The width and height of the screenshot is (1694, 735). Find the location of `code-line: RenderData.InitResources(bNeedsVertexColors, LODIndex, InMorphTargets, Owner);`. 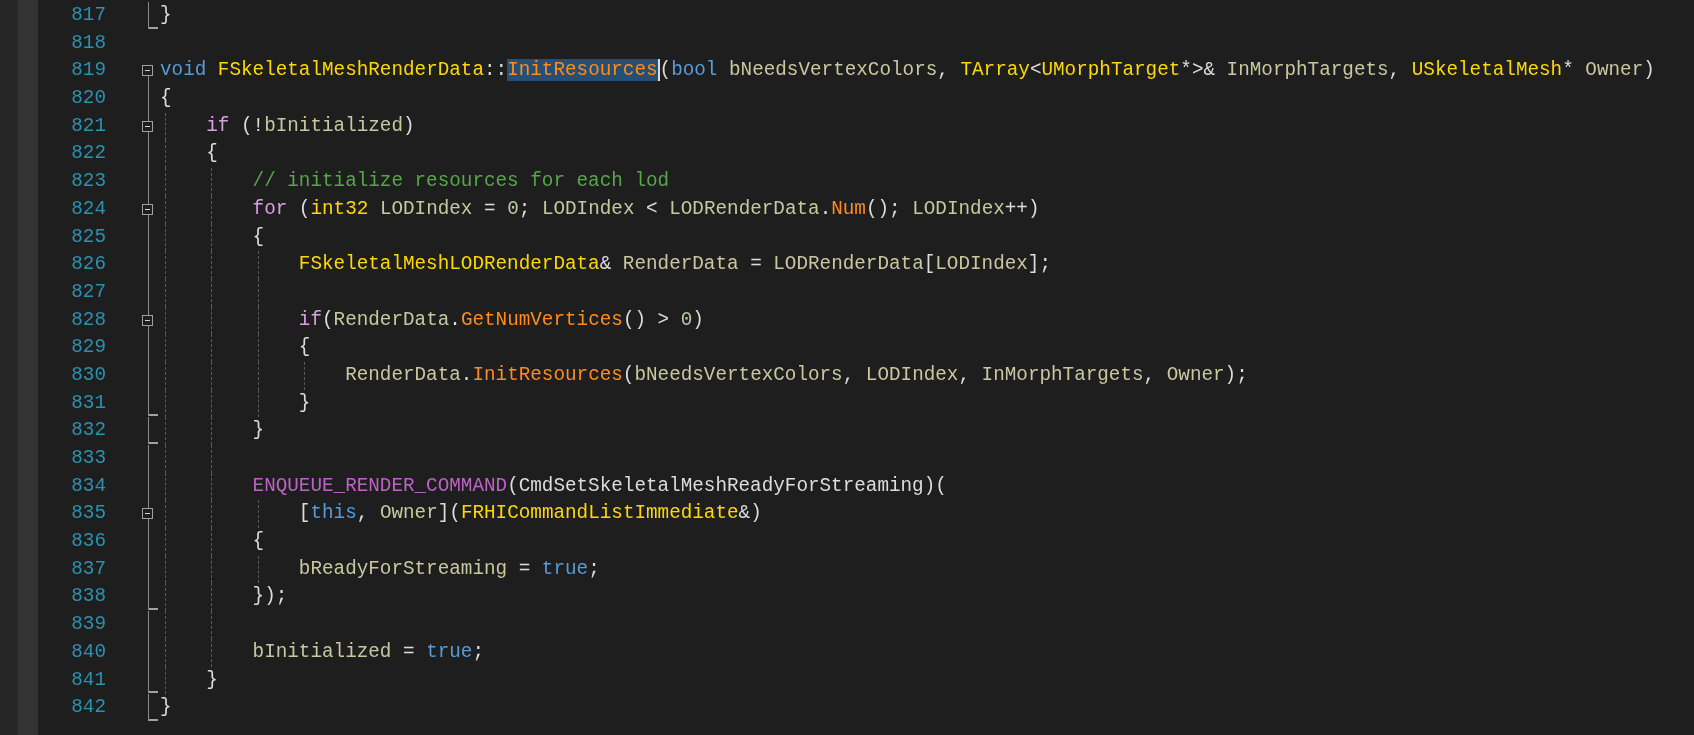

code-line: RenderData.InitResources(bNeedsVertexColors, LODIndex, InMorphTargets, Owner); is located at coordinates (796, 375).